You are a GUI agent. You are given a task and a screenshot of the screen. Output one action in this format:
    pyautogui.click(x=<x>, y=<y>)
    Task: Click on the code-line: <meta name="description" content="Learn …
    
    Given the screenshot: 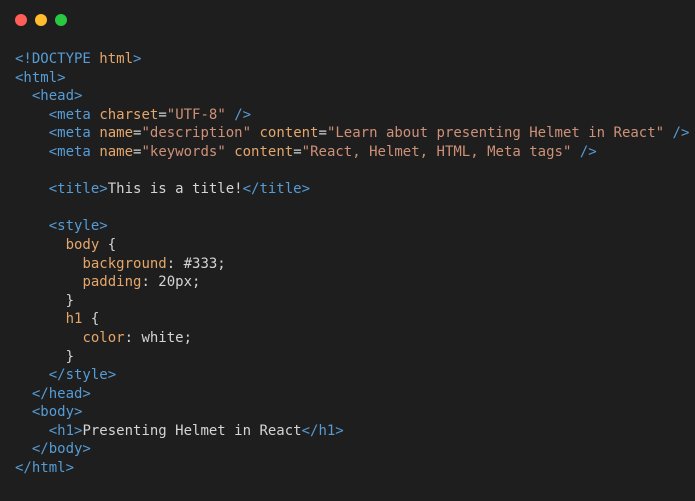 What is the action you would take?
    pyautogui.click(x=352, y=133)
    